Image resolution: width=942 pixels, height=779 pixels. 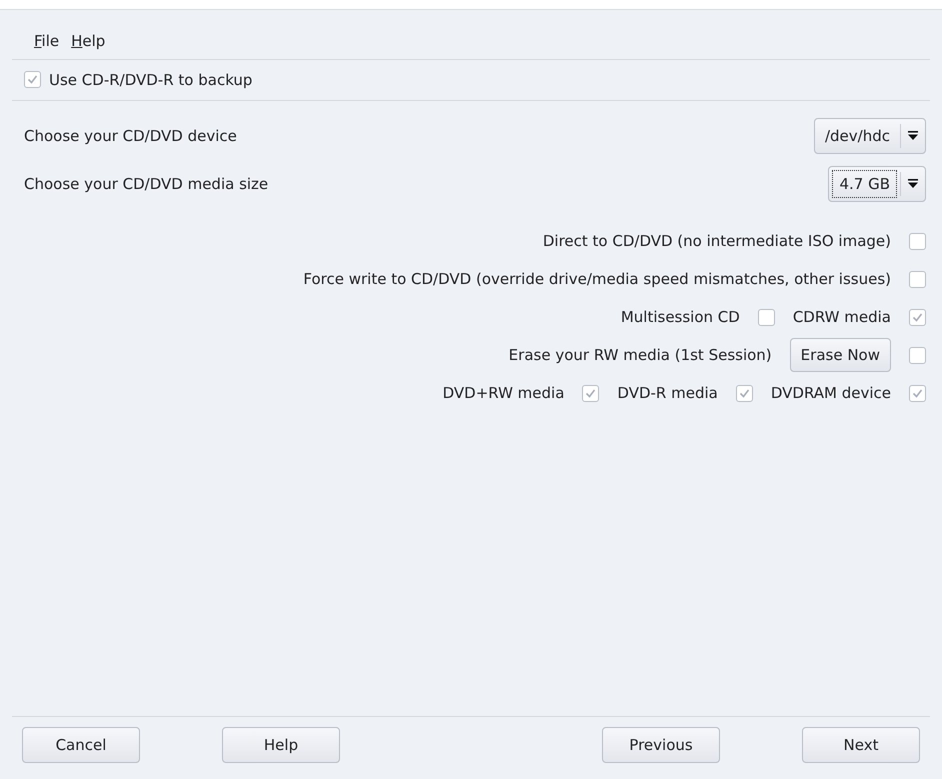 I want to click on option-label: DVDRAM device, so click(x=830, y=393).